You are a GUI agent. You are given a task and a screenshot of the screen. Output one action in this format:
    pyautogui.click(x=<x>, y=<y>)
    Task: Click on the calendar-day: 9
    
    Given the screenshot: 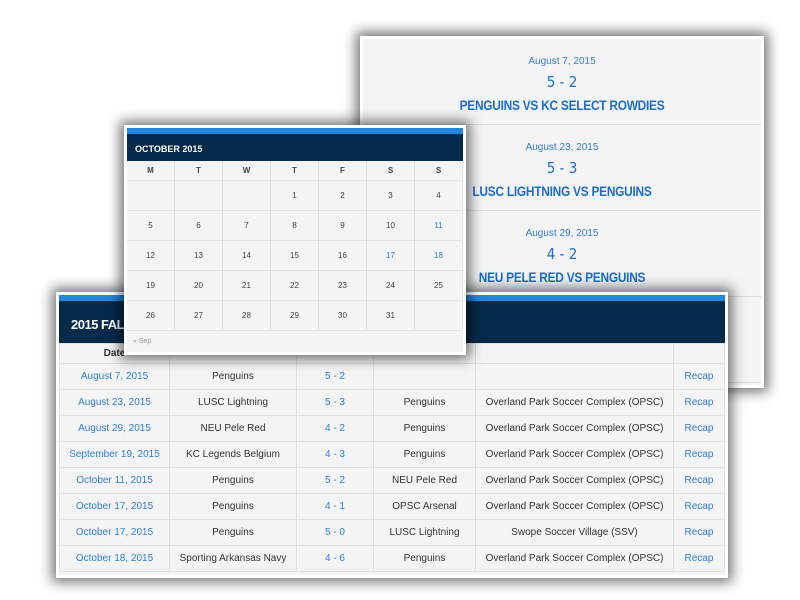 What is the action you would take?
    pyautogui.click(x=343, y=226)
    